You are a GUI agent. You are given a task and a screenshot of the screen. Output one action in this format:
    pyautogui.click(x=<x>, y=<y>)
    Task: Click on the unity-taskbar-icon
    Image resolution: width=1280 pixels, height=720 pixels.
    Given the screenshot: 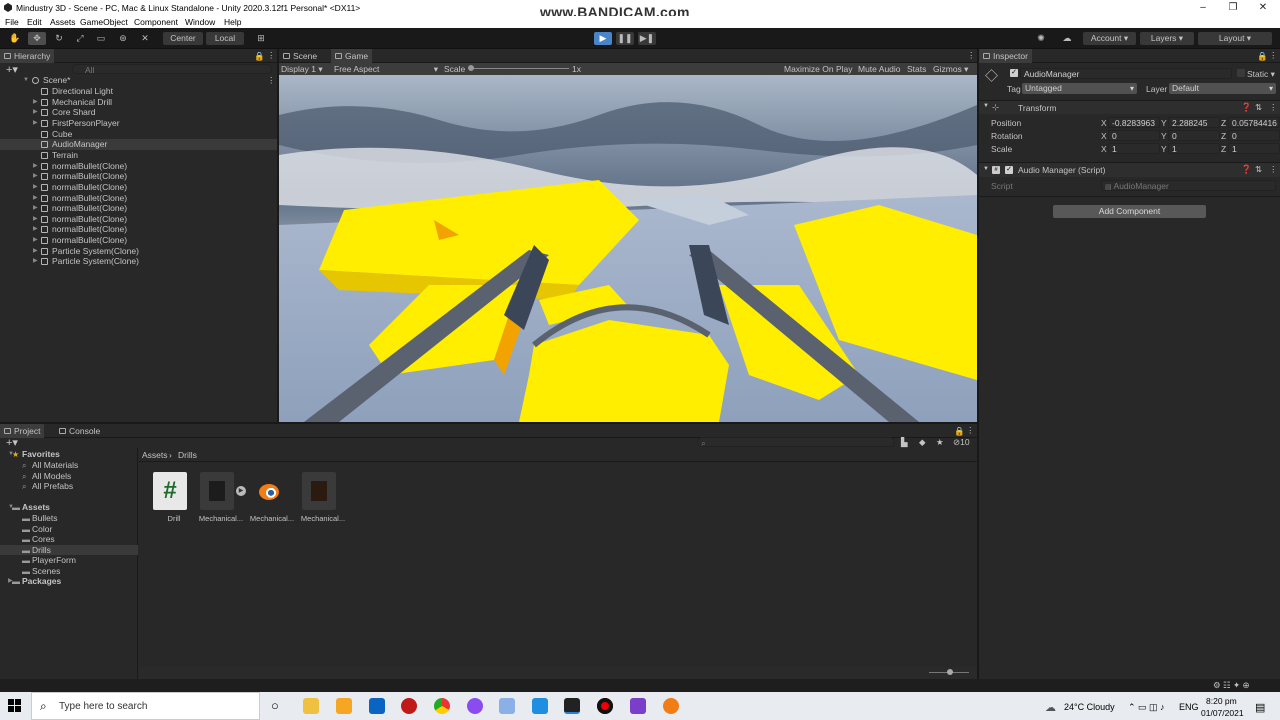 What is the action you would take?
    pyautogui.click(x=572, y=706)
    